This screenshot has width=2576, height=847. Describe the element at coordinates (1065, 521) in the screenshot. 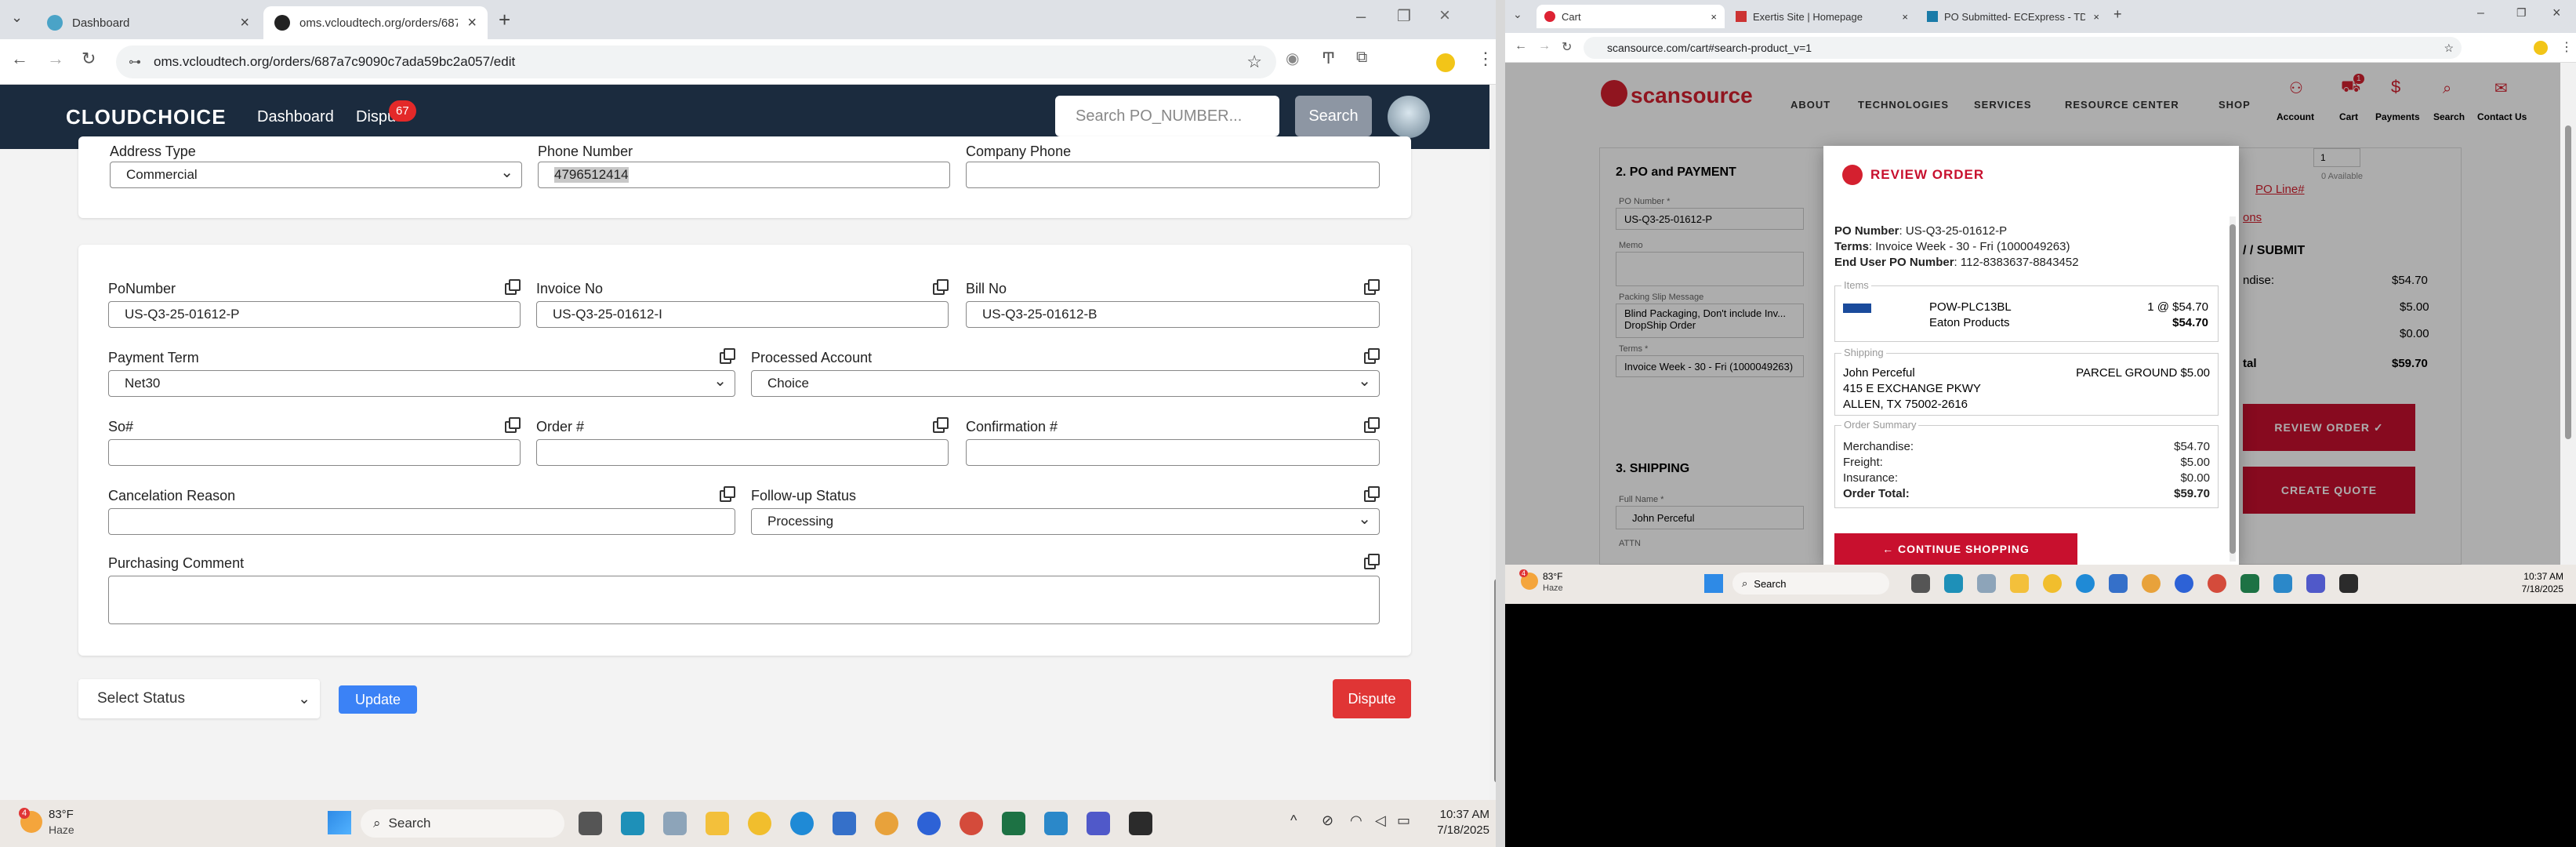

I see `followup-select: Processing` at that location.